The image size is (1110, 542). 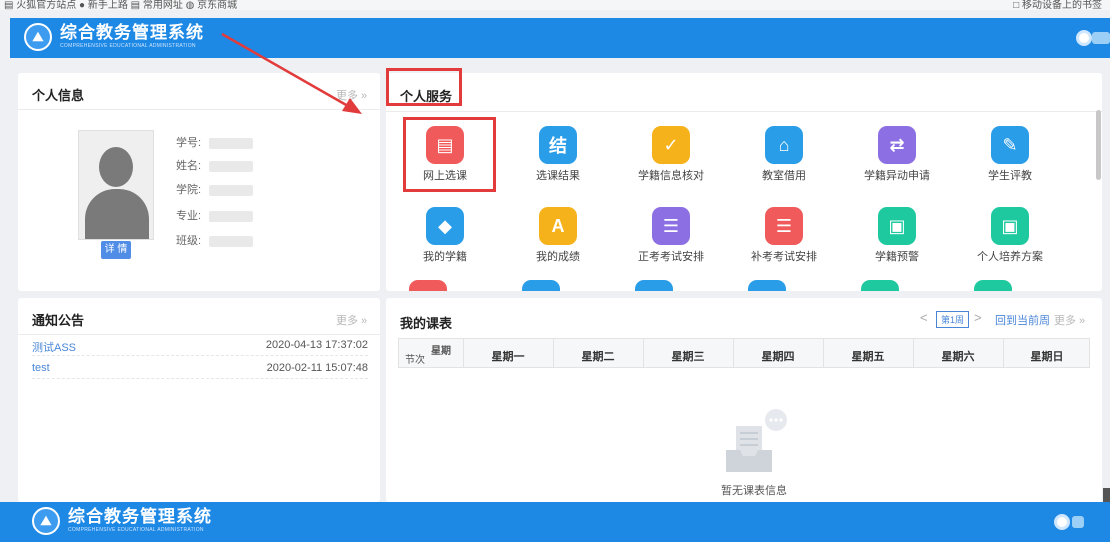 I want to click on service-status-check: ✓ 学籍信息核对, so click(x=671, y=154).